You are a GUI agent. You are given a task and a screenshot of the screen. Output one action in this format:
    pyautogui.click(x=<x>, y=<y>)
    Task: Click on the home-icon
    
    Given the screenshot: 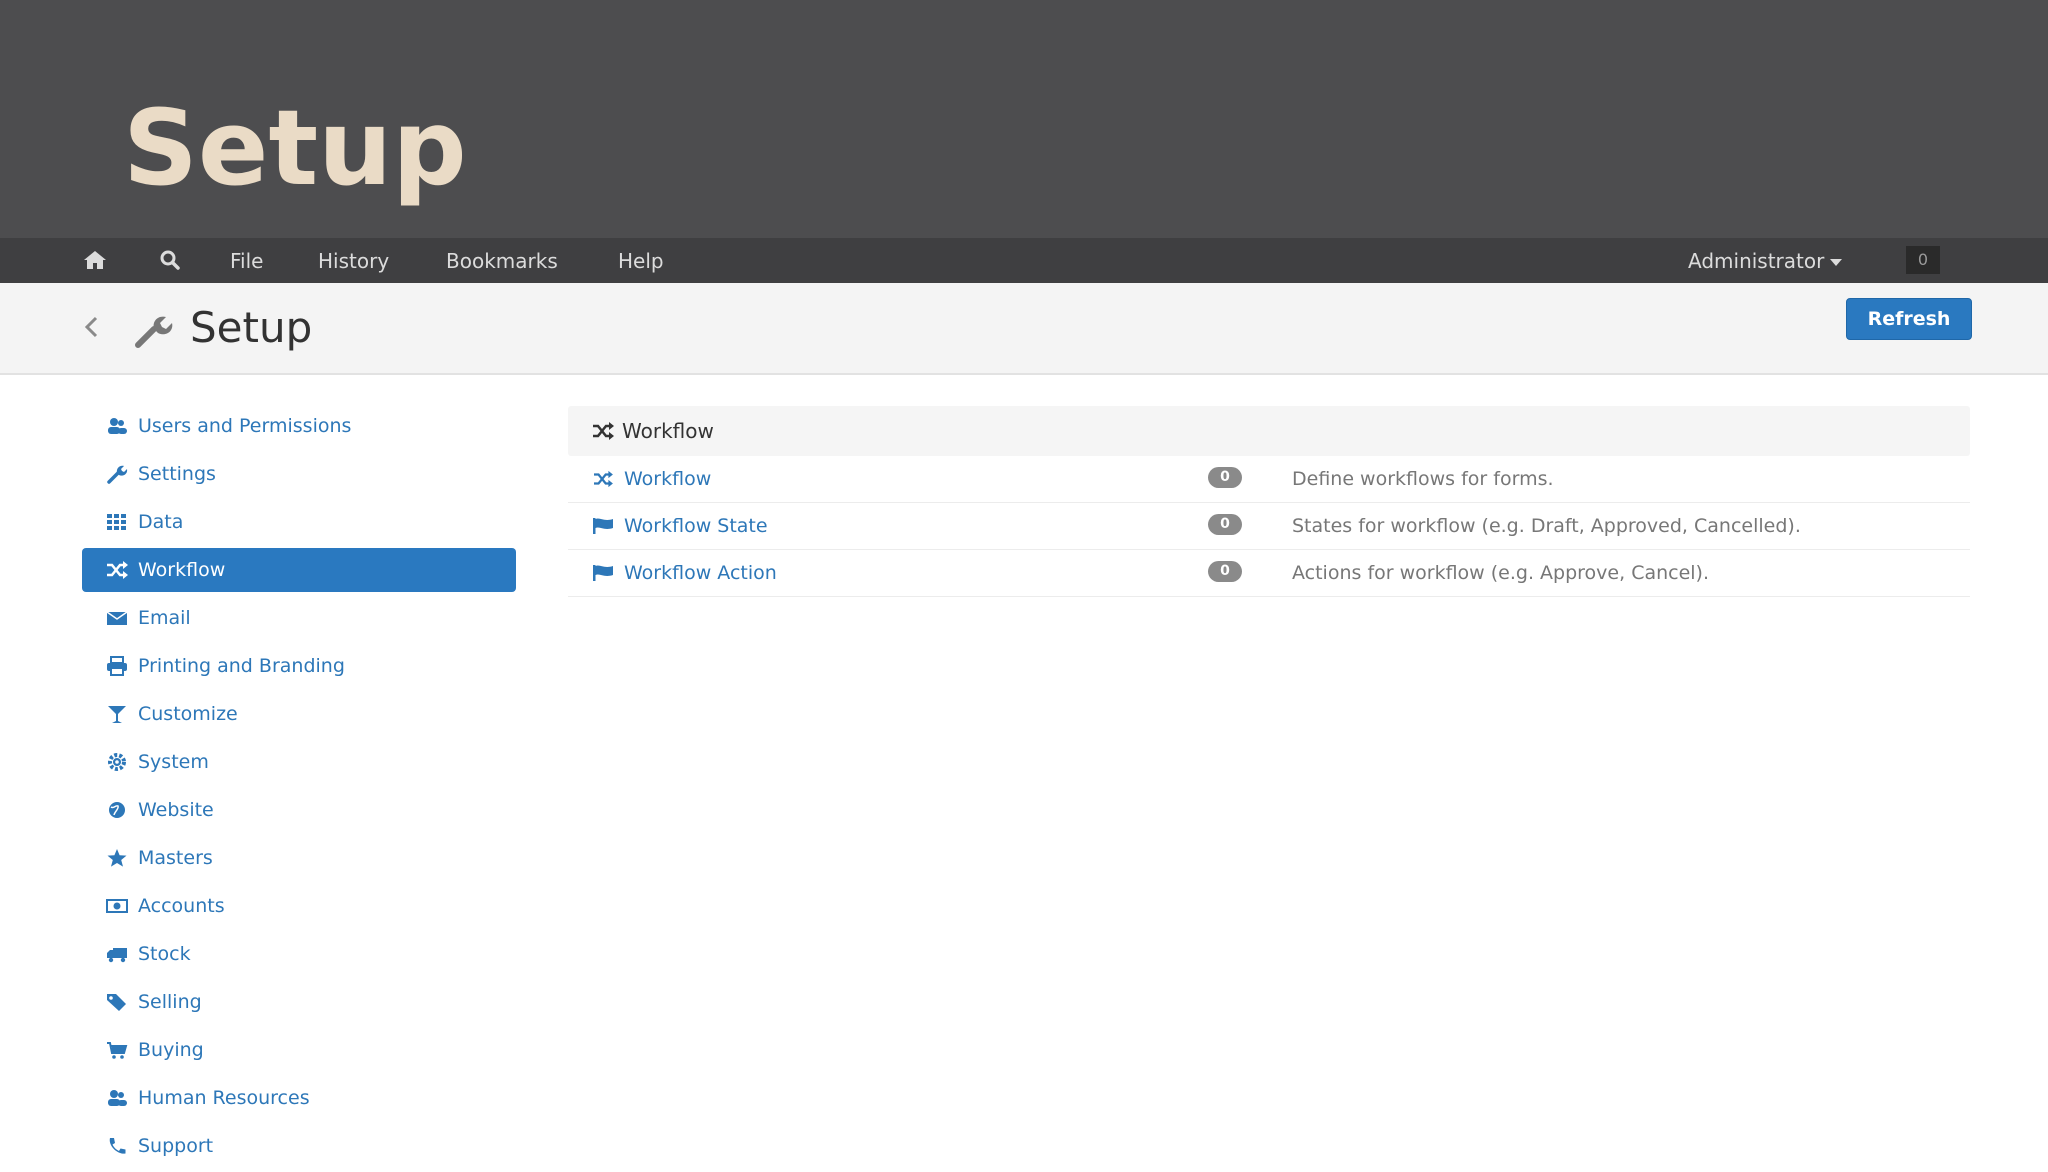 What is the action you would take?
    pyautogui.click(x=95, y=260)
    